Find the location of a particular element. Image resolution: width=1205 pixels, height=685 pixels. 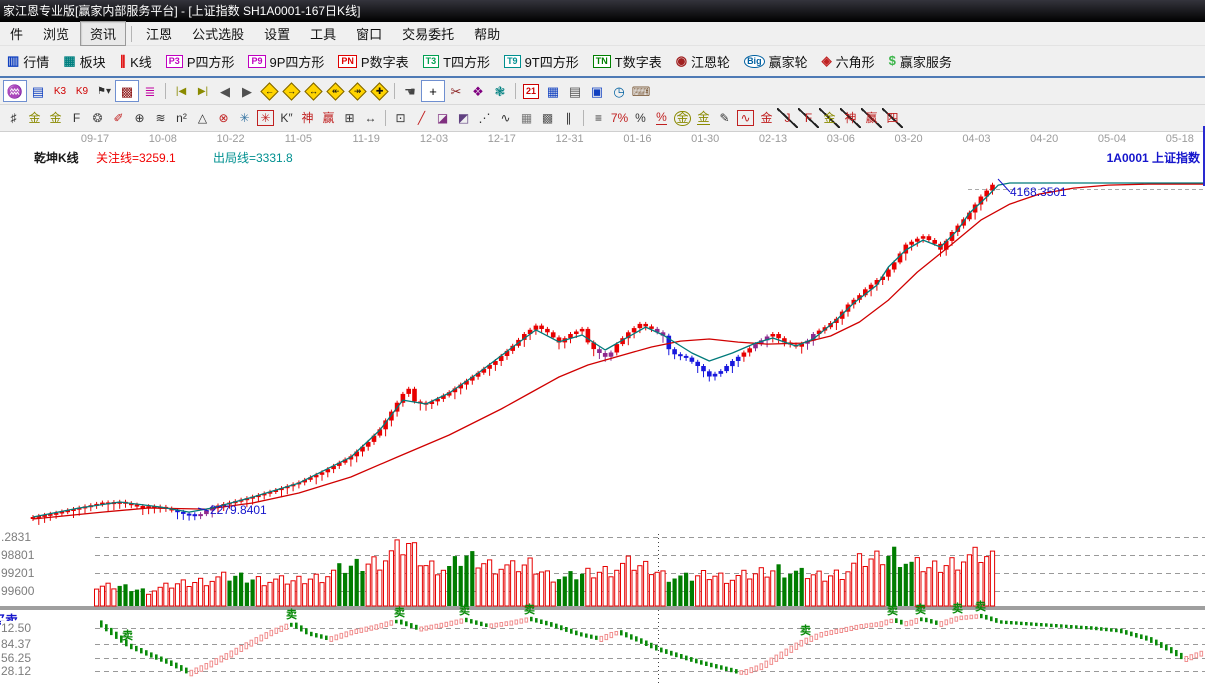

diamond-right-icon: → is located at coordinates (291, 91).